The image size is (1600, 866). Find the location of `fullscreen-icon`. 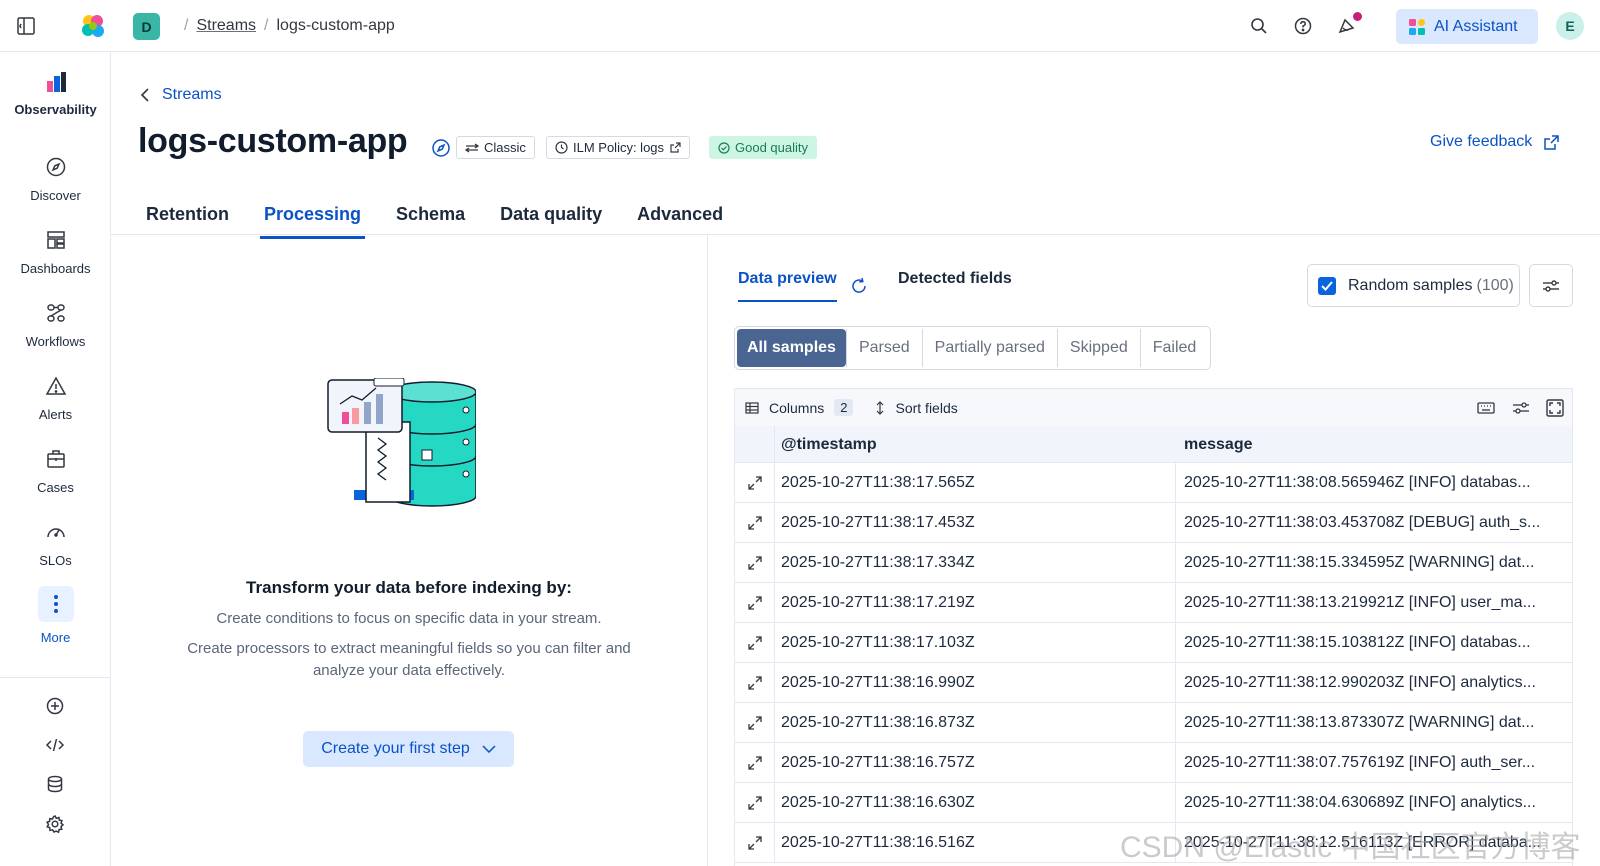

fullscreen-icon is located at coordinates (1555, 408).